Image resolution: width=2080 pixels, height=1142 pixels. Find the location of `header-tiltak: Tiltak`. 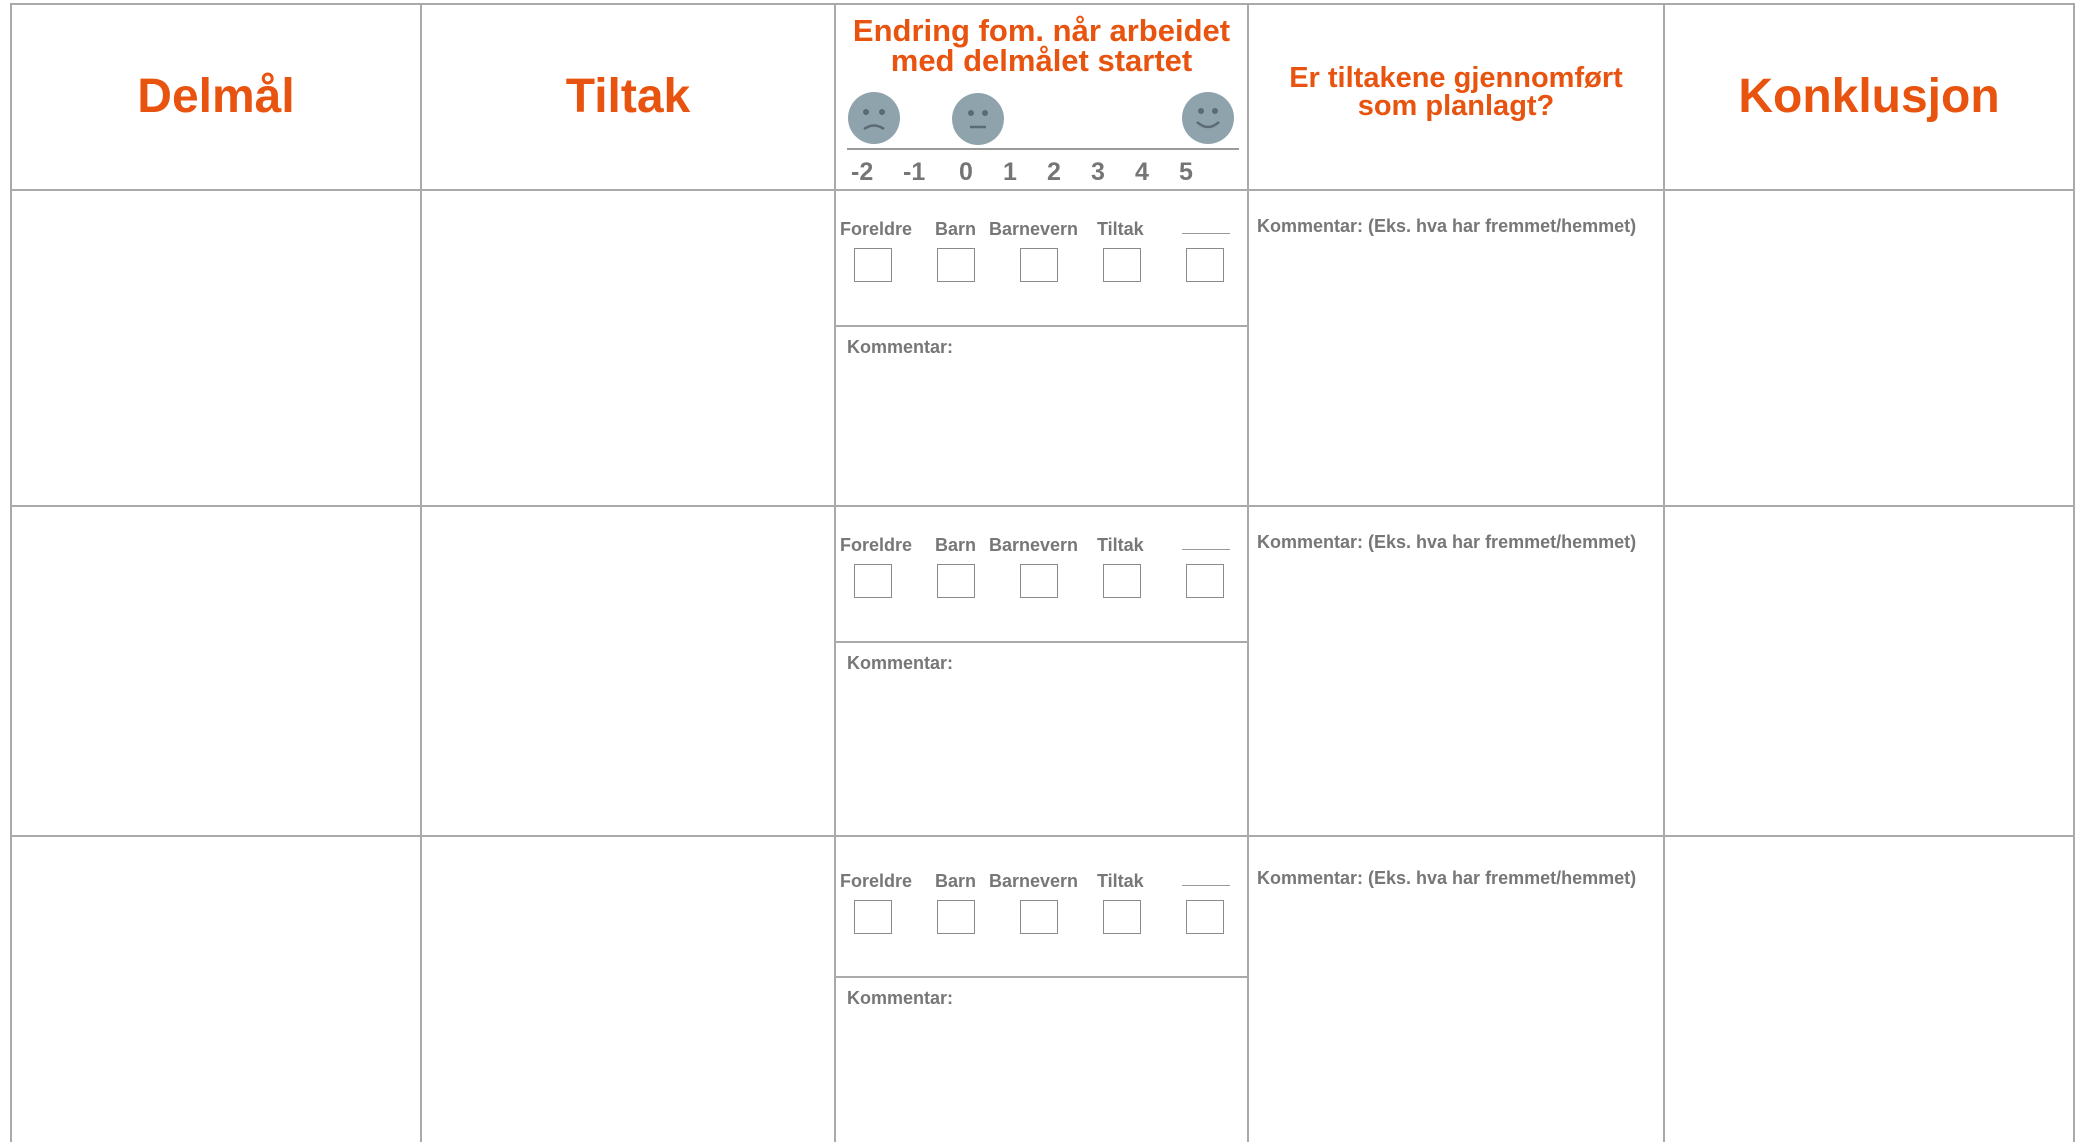

header-tiltak: Tiltak is located at coordinates (628, 97).